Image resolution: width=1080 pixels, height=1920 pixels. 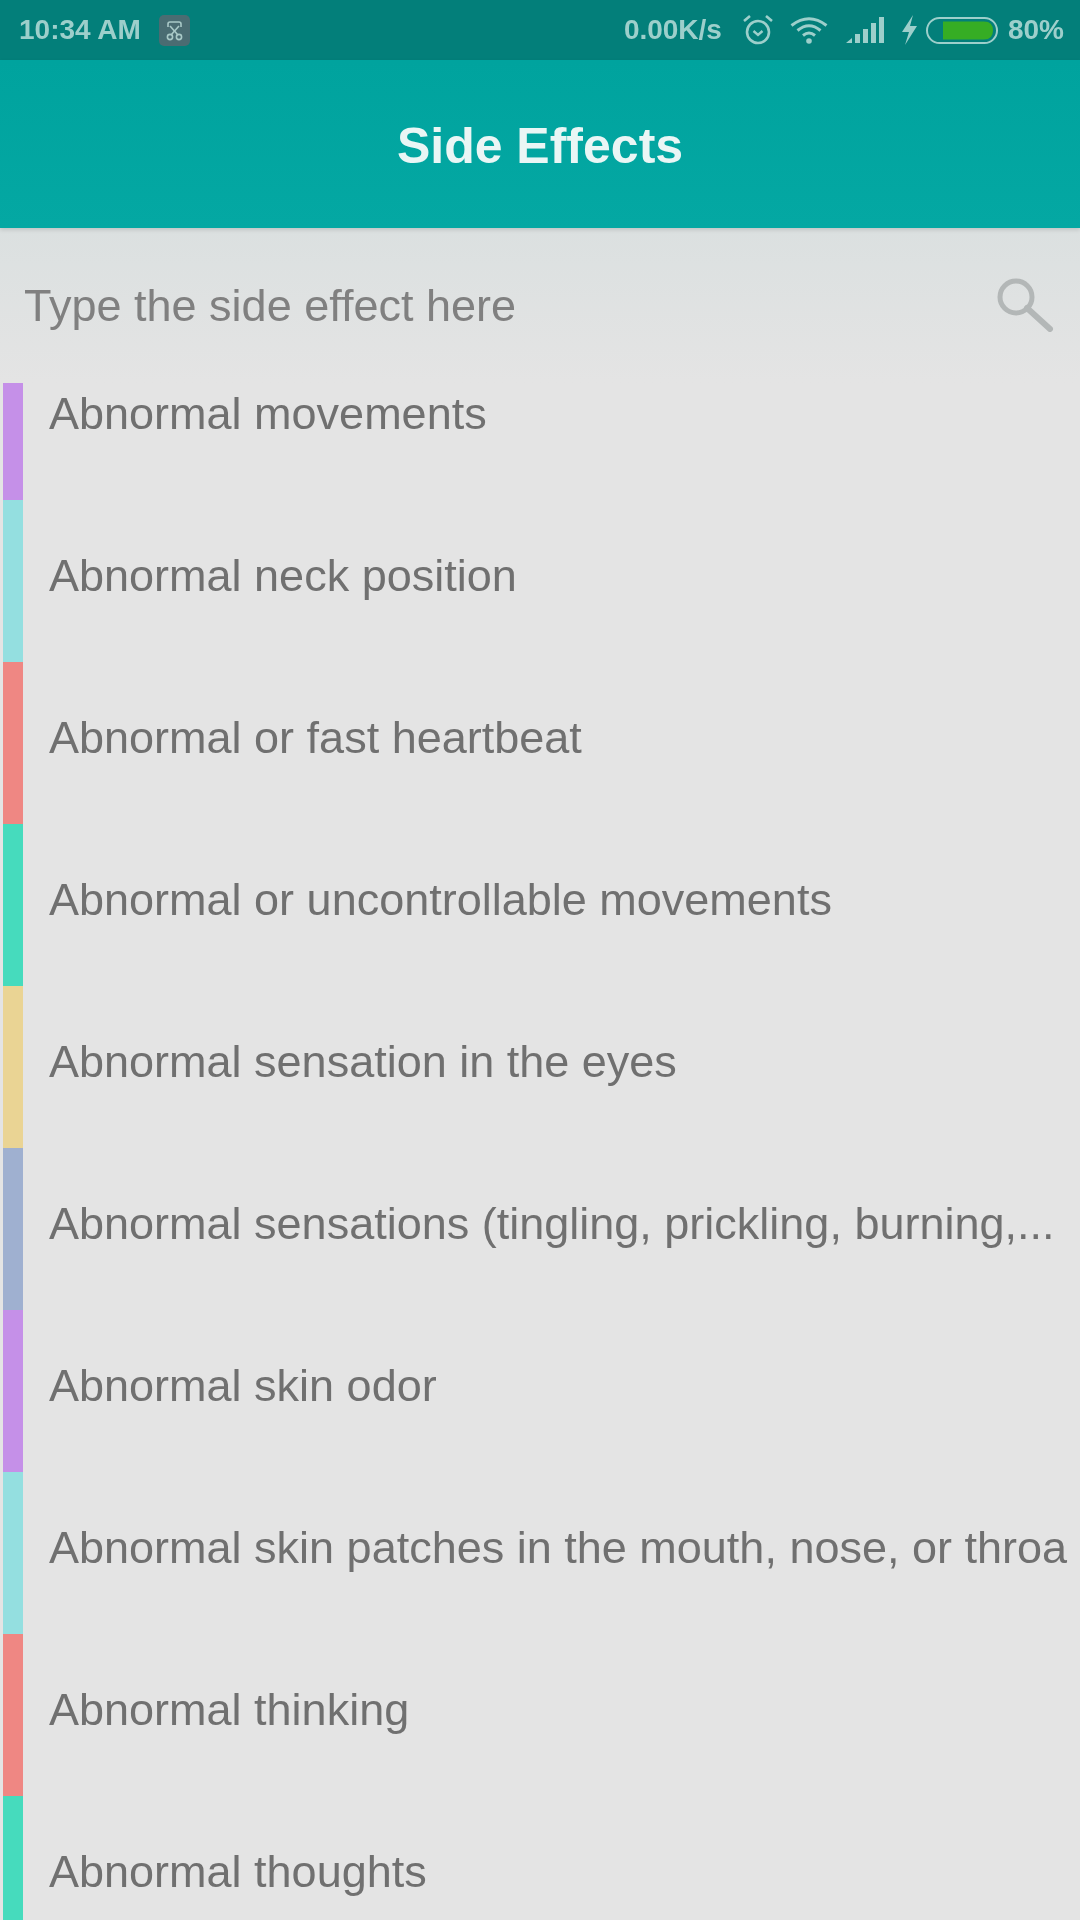 I want to click on wifi-icon, so click(x=808, y=30).